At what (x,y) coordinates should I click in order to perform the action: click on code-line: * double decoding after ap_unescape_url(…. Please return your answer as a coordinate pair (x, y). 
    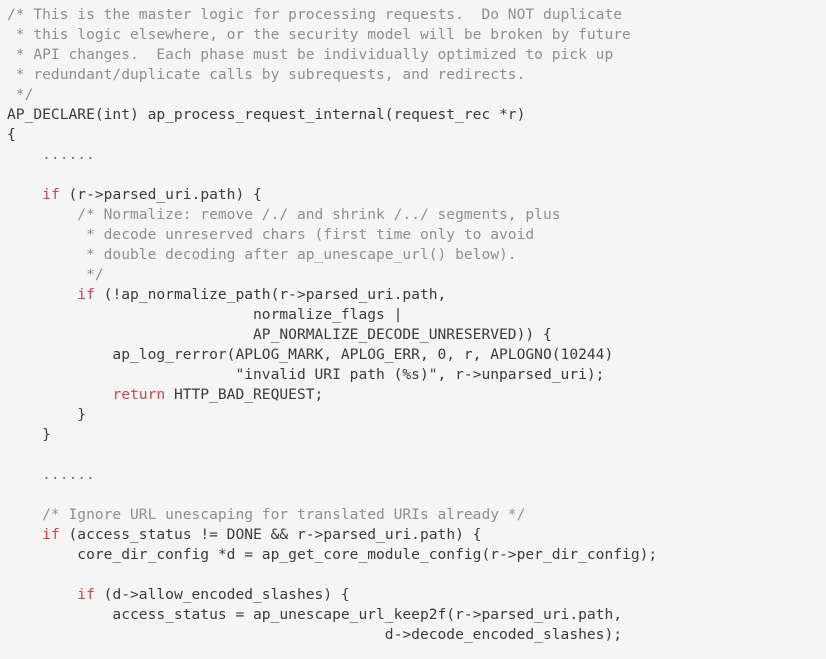
    Looking at the image, I should click on (416, 255).